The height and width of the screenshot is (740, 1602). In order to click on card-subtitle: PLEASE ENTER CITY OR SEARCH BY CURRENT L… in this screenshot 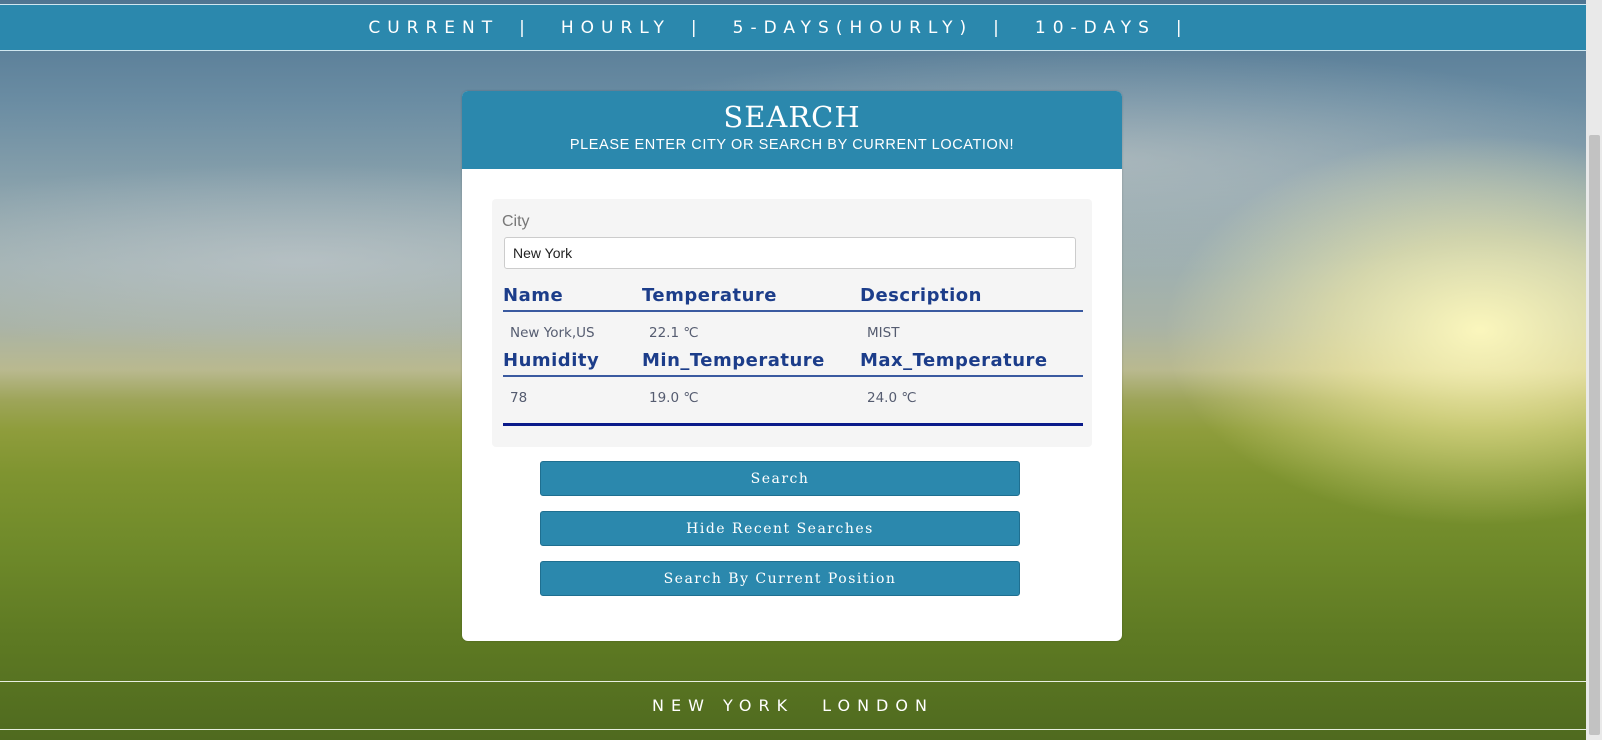, I will do `click(792, 145)`.